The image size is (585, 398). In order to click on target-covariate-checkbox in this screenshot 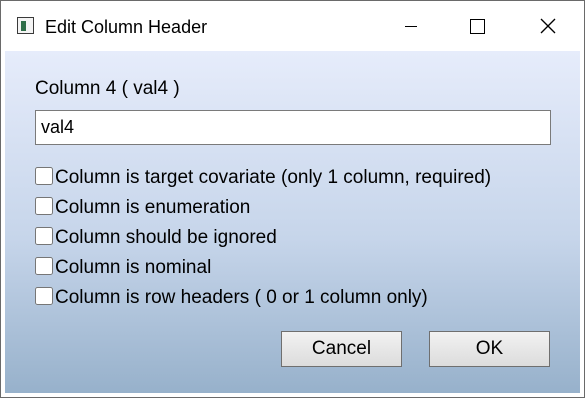, I will do `click(44, 176)`.